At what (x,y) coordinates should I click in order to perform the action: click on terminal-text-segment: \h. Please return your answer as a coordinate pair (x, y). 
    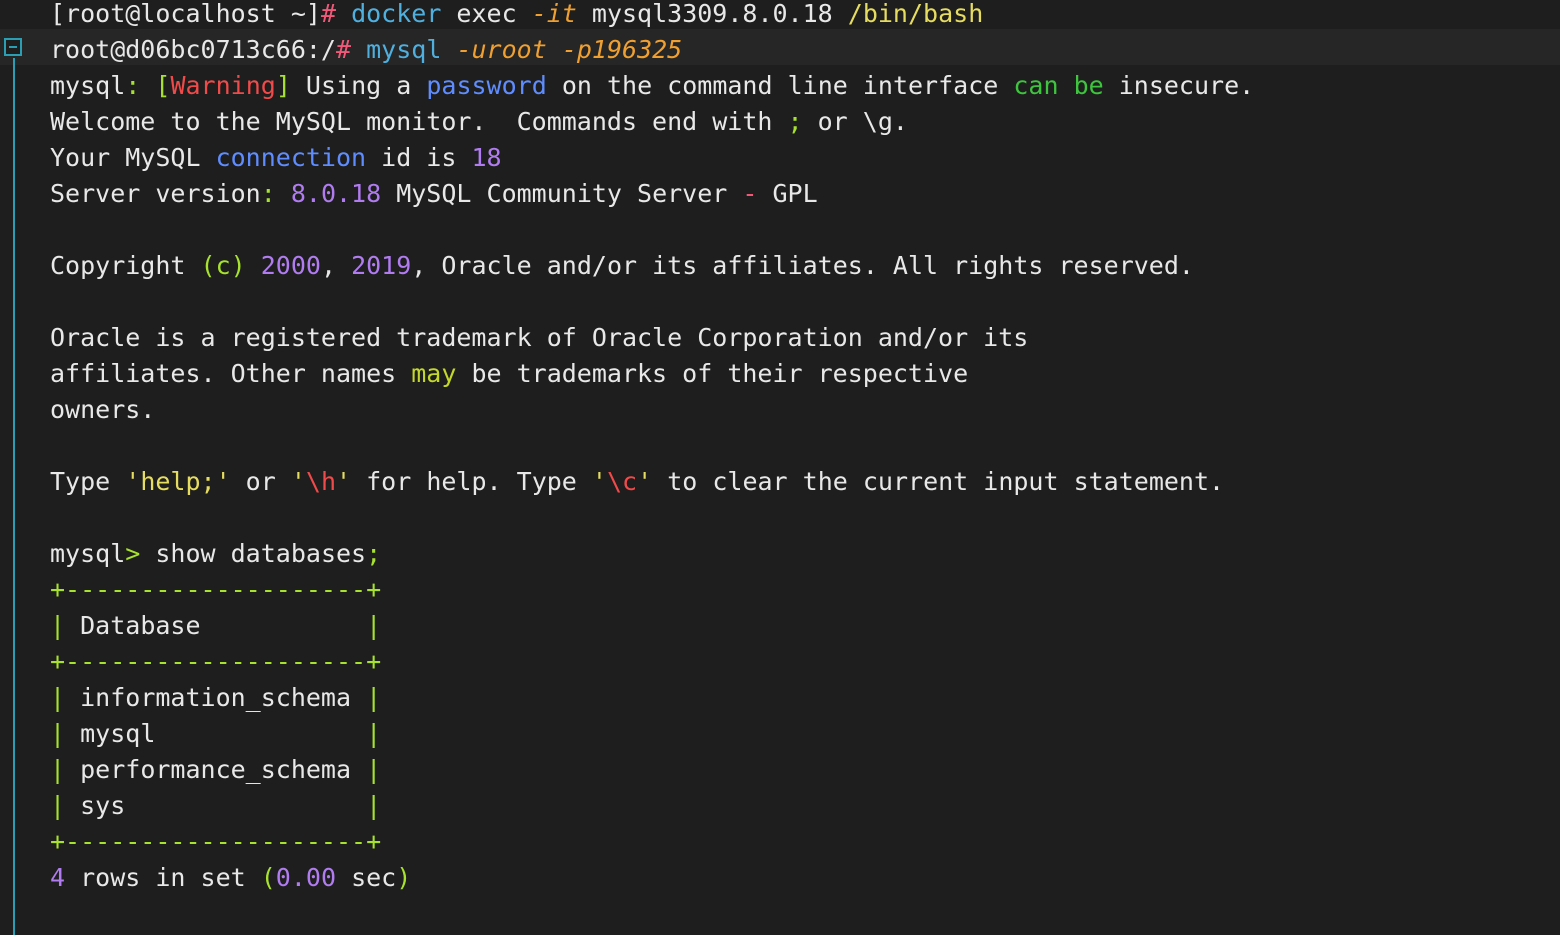
    Looking at the image, I should click on (321, 481).